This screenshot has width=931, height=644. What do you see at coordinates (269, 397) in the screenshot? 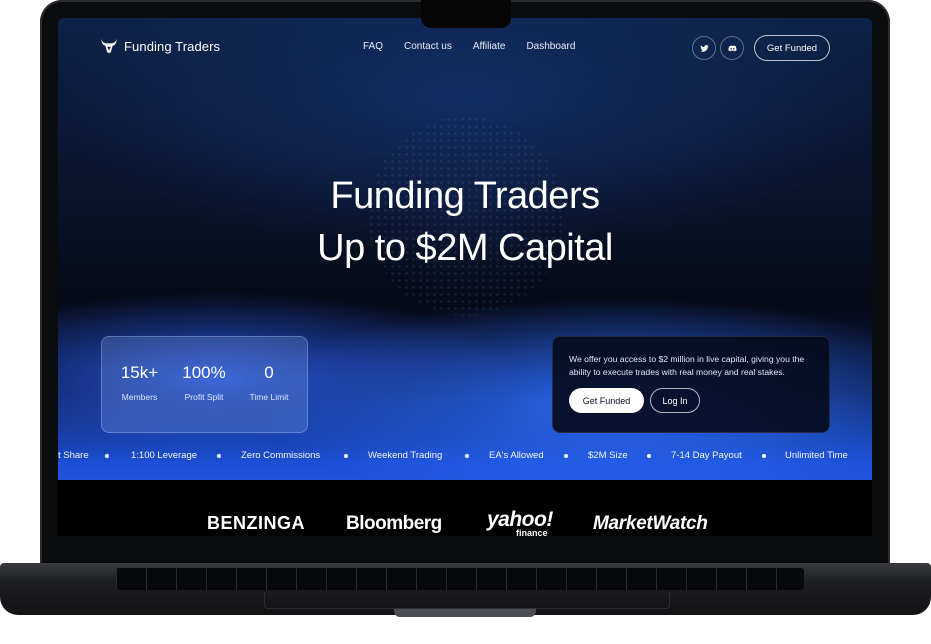
I see `stat-label: Time Limit` at bounding box center [269, 397].